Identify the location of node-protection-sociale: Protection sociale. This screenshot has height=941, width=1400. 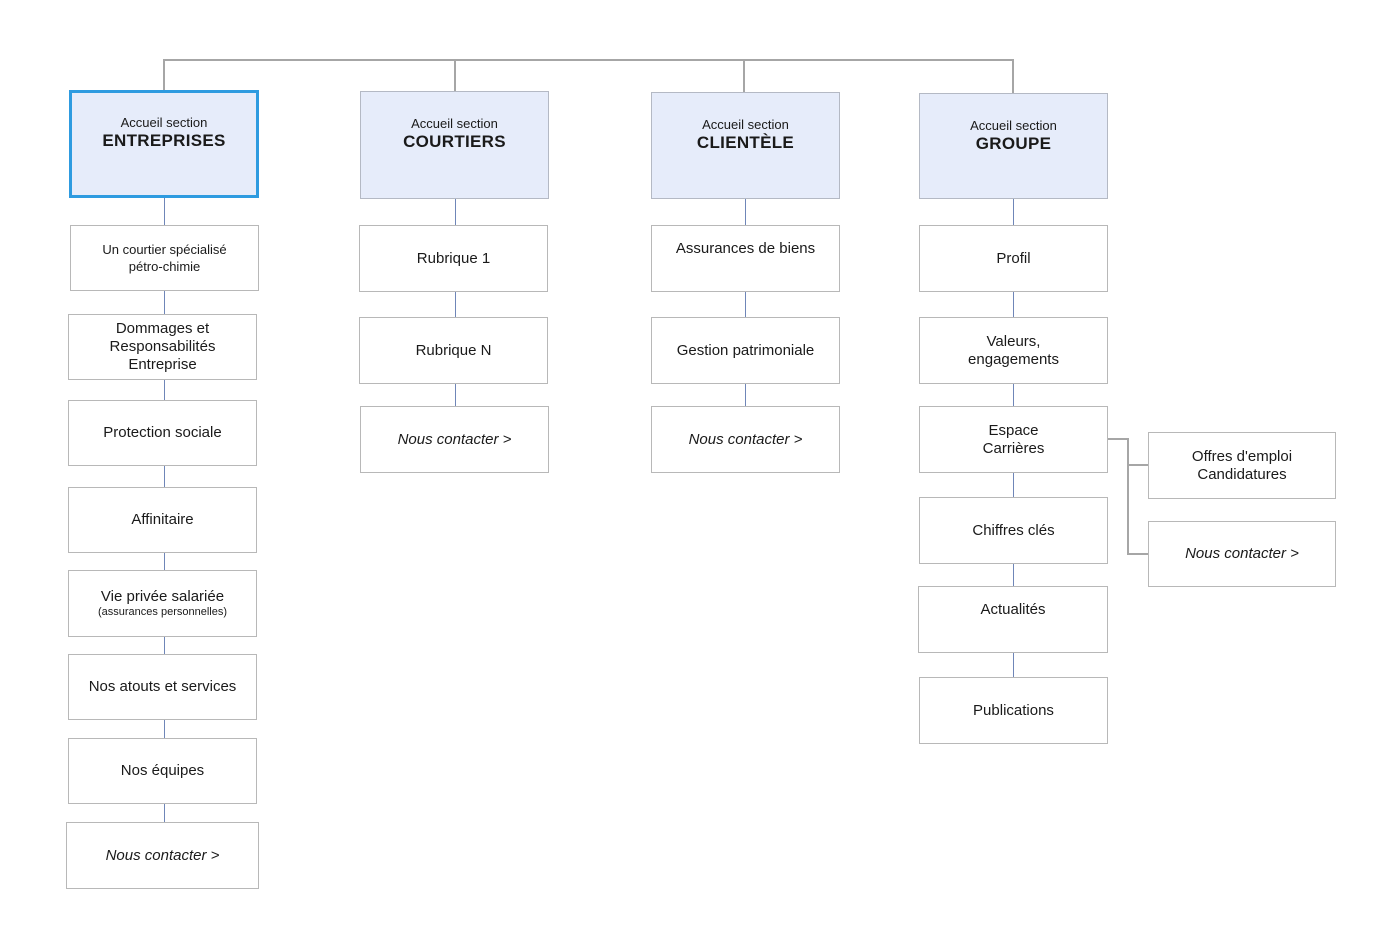
(162, 433).